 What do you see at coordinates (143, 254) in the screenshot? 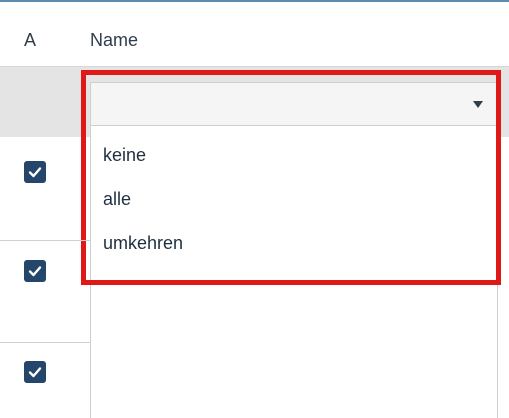
I see `dropdown-option-umkehren: umkehren` at bounding box center [143, 254].